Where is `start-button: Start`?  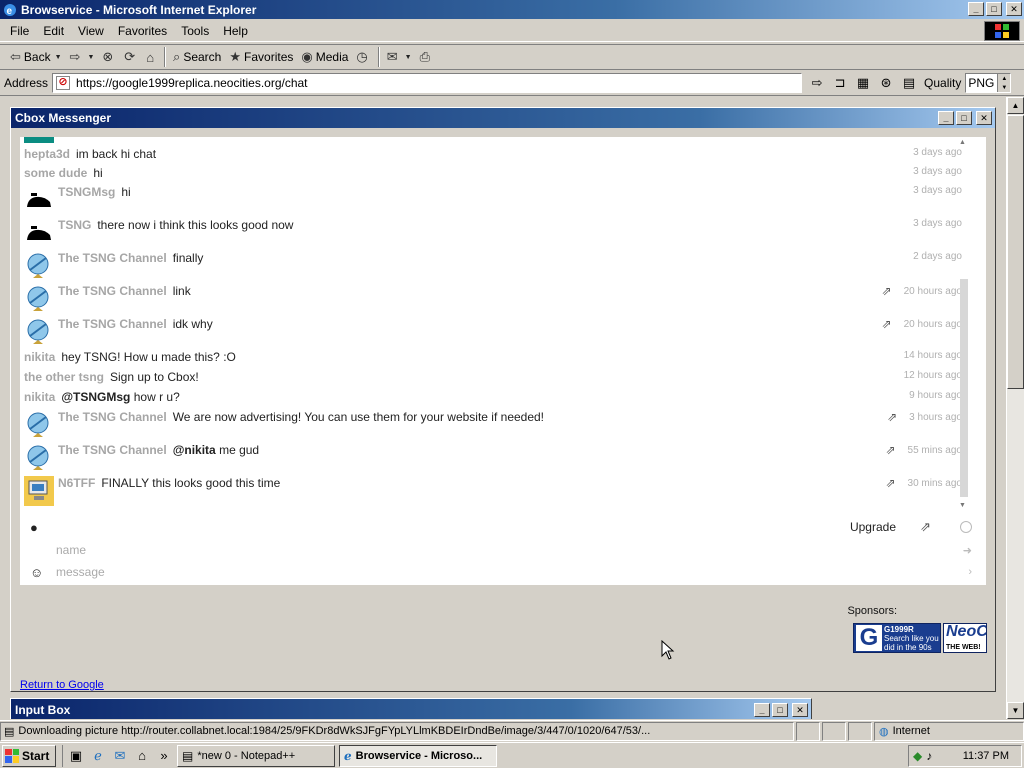 start-button: Start is located at coordinates (29, 755).